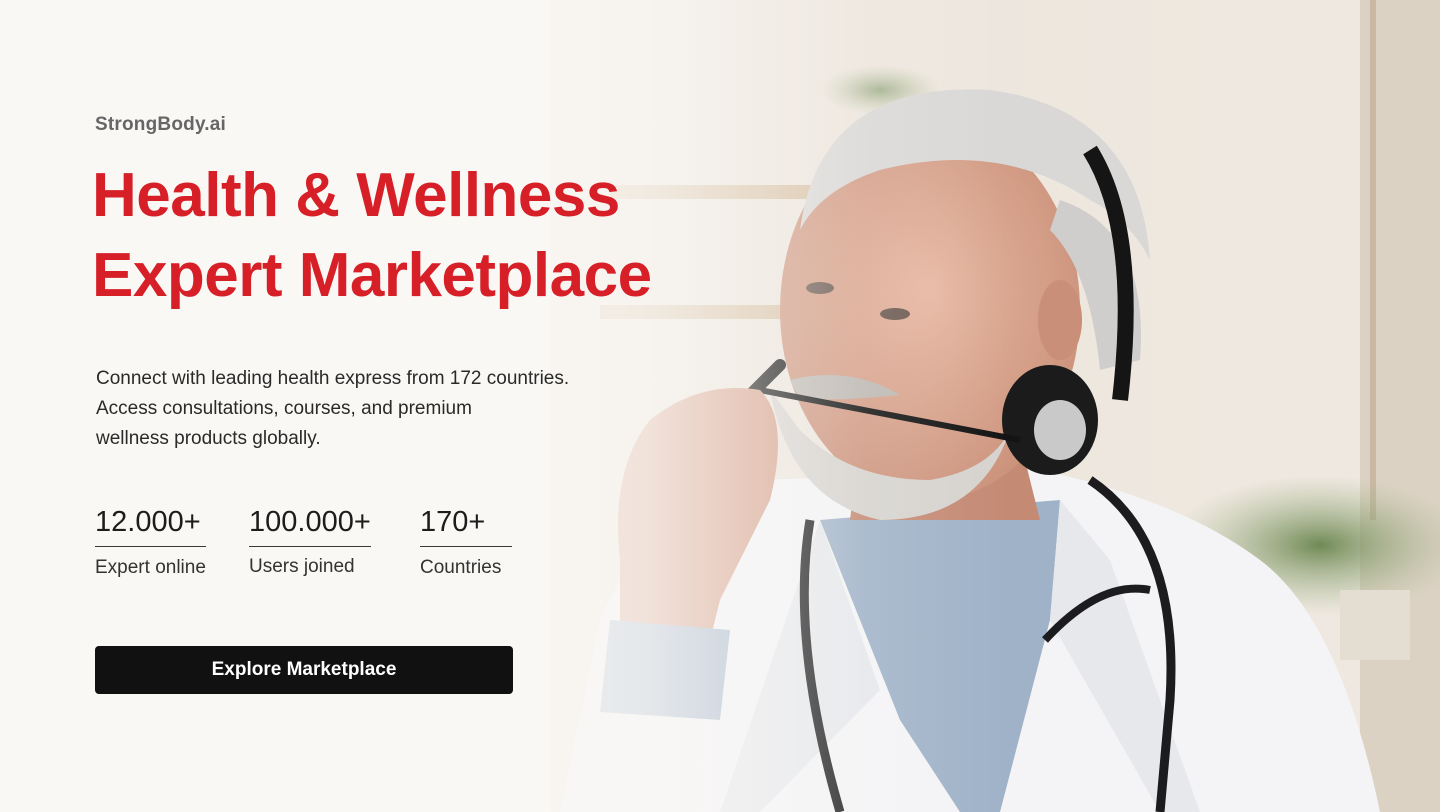  What do you see at coordinates (372, 236) in the screenshot?
I see `page-title: Health & Wellness Expert Marketplace` at bounding box center [372, 236].